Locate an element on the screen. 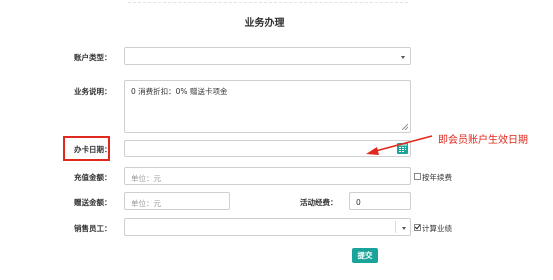 The height and width of the screenshot is (280, 553). staff-label: 销售员工： is located at coordinates (93, 228).